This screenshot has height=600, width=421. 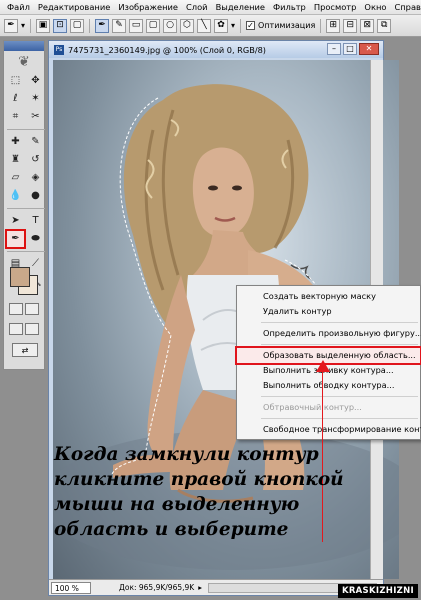 I want to click on magic-wand-tool-icon: ✶, so click(x=35, y=99).